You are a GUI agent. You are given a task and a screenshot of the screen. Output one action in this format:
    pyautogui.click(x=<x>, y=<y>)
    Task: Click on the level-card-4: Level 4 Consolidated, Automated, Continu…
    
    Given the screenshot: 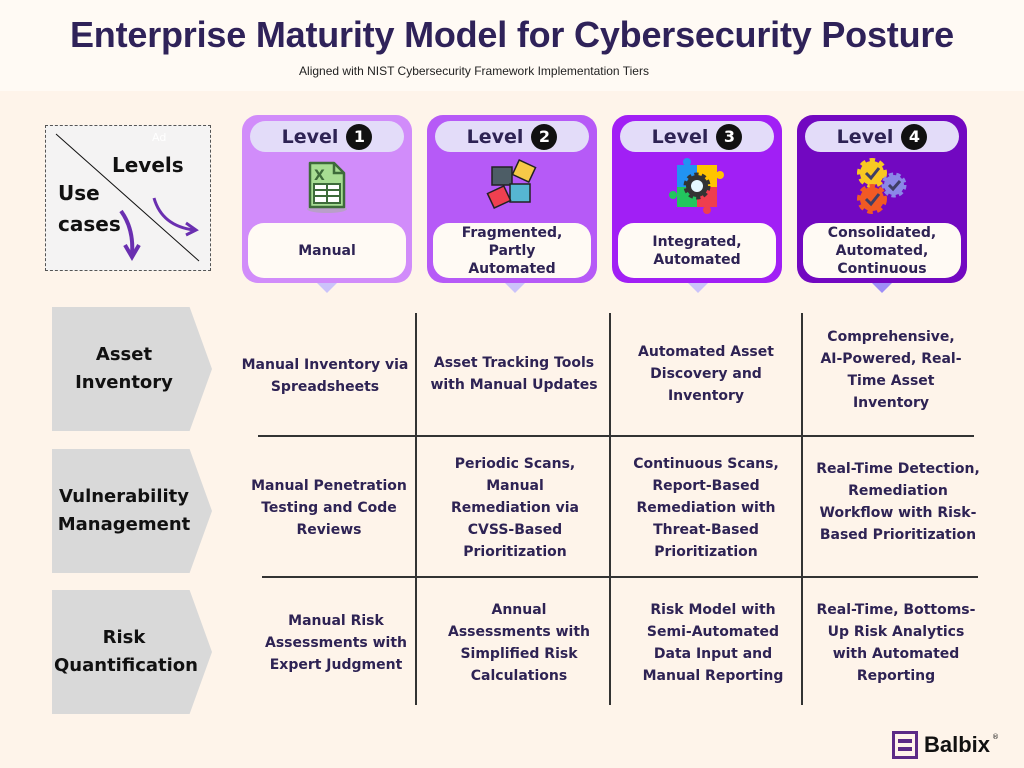 What is the action you would take?
    pyautogui.click(x=882, y=199)
    